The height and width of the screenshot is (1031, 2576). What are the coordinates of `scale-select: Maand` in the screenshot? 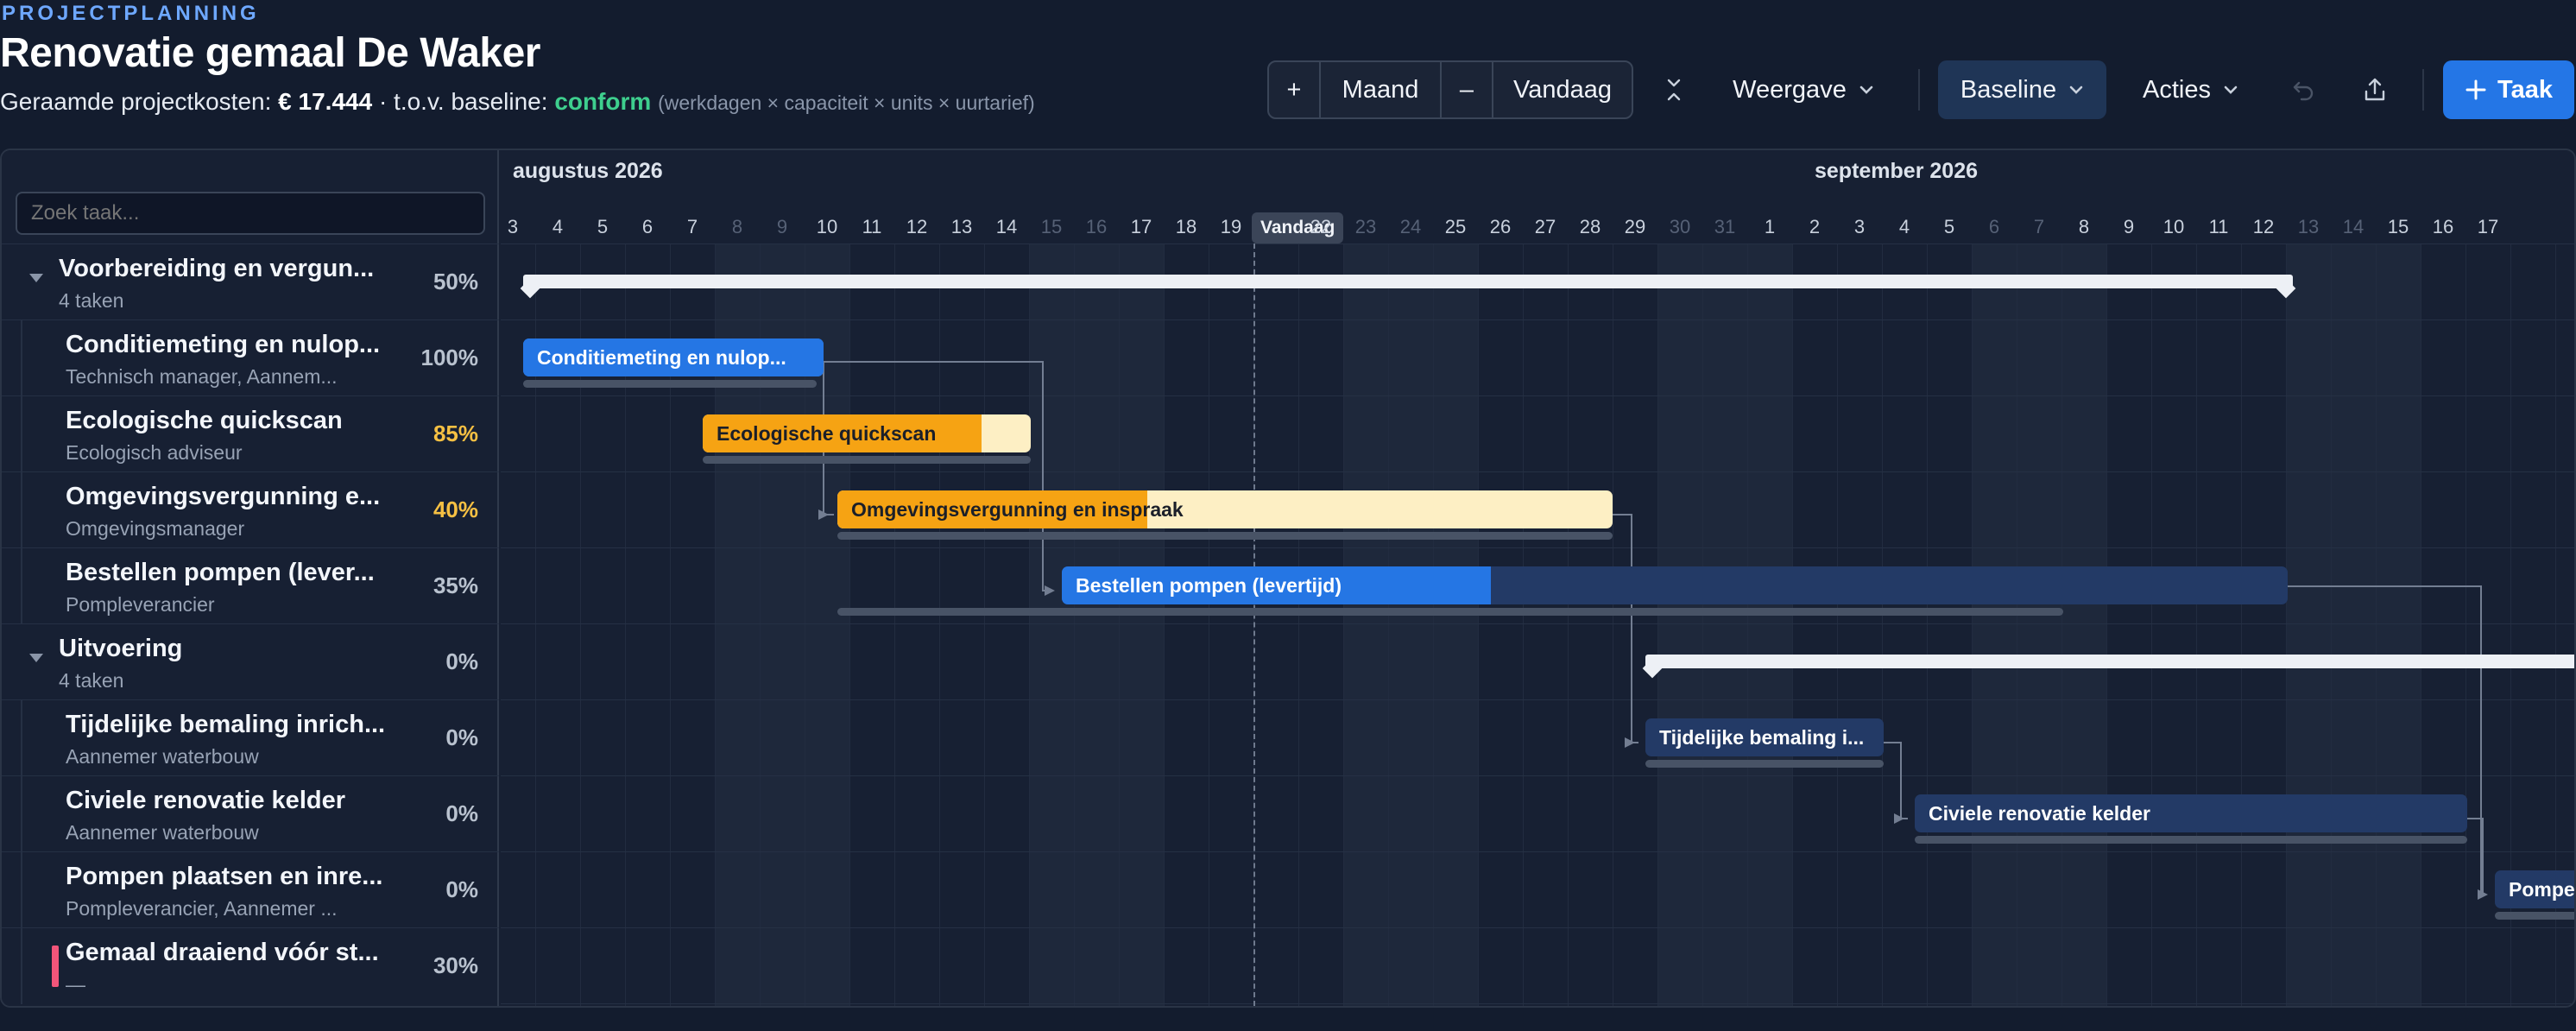 It's located at (1381, 89).